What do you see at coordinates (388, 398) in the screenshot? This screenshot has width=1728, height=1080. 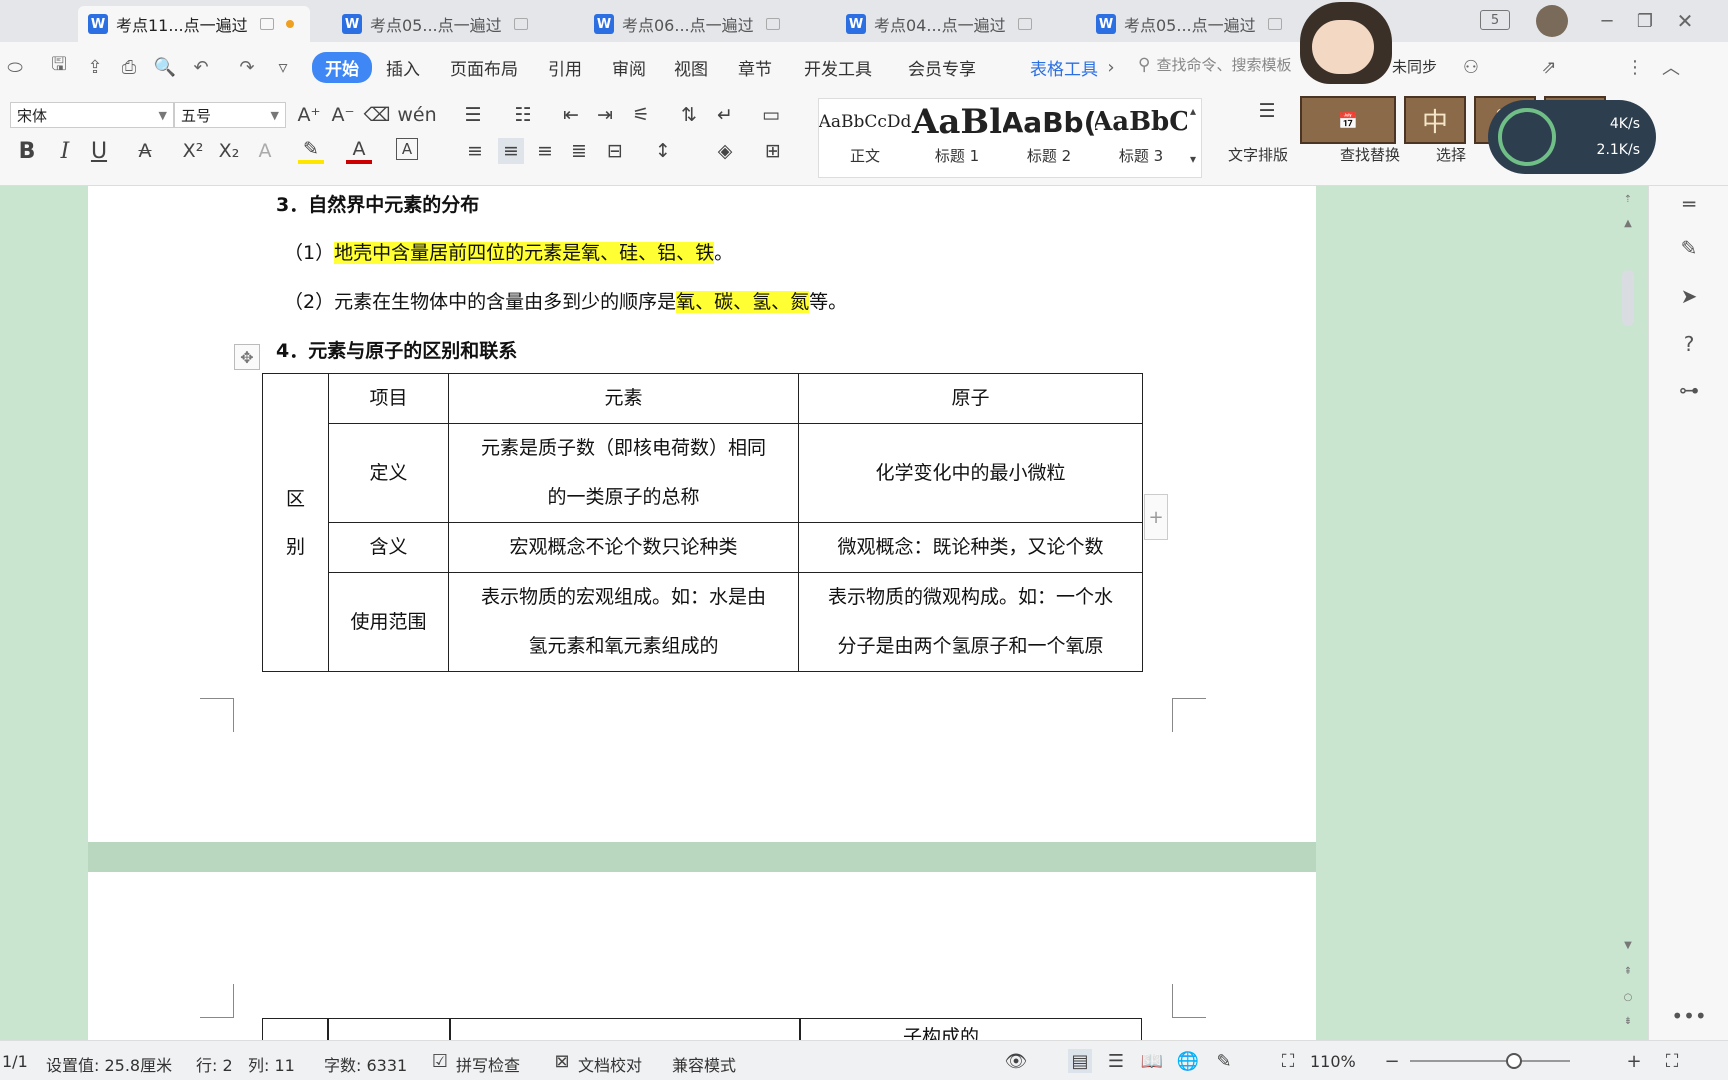 I see `table-header-cell: 项目` at bounding box center [388, 398].